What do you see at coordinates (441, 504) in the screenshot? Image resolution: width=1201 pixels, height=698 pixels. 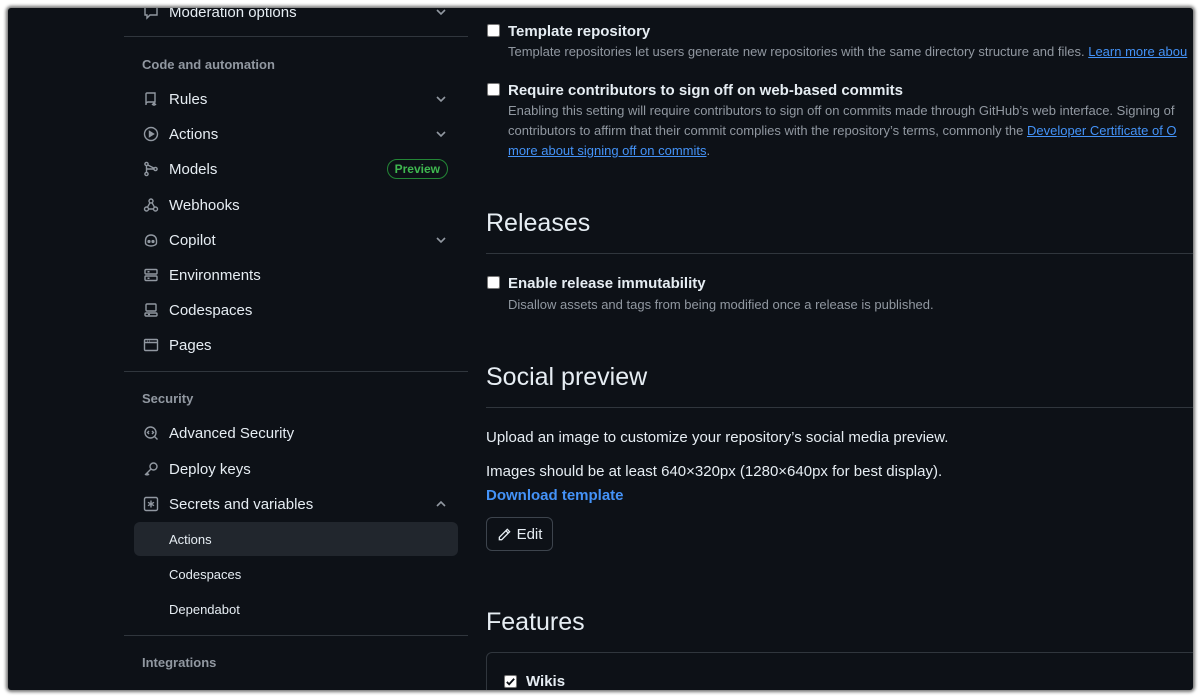 I see `chevron-up-icon` at bounding box center [441, 504].